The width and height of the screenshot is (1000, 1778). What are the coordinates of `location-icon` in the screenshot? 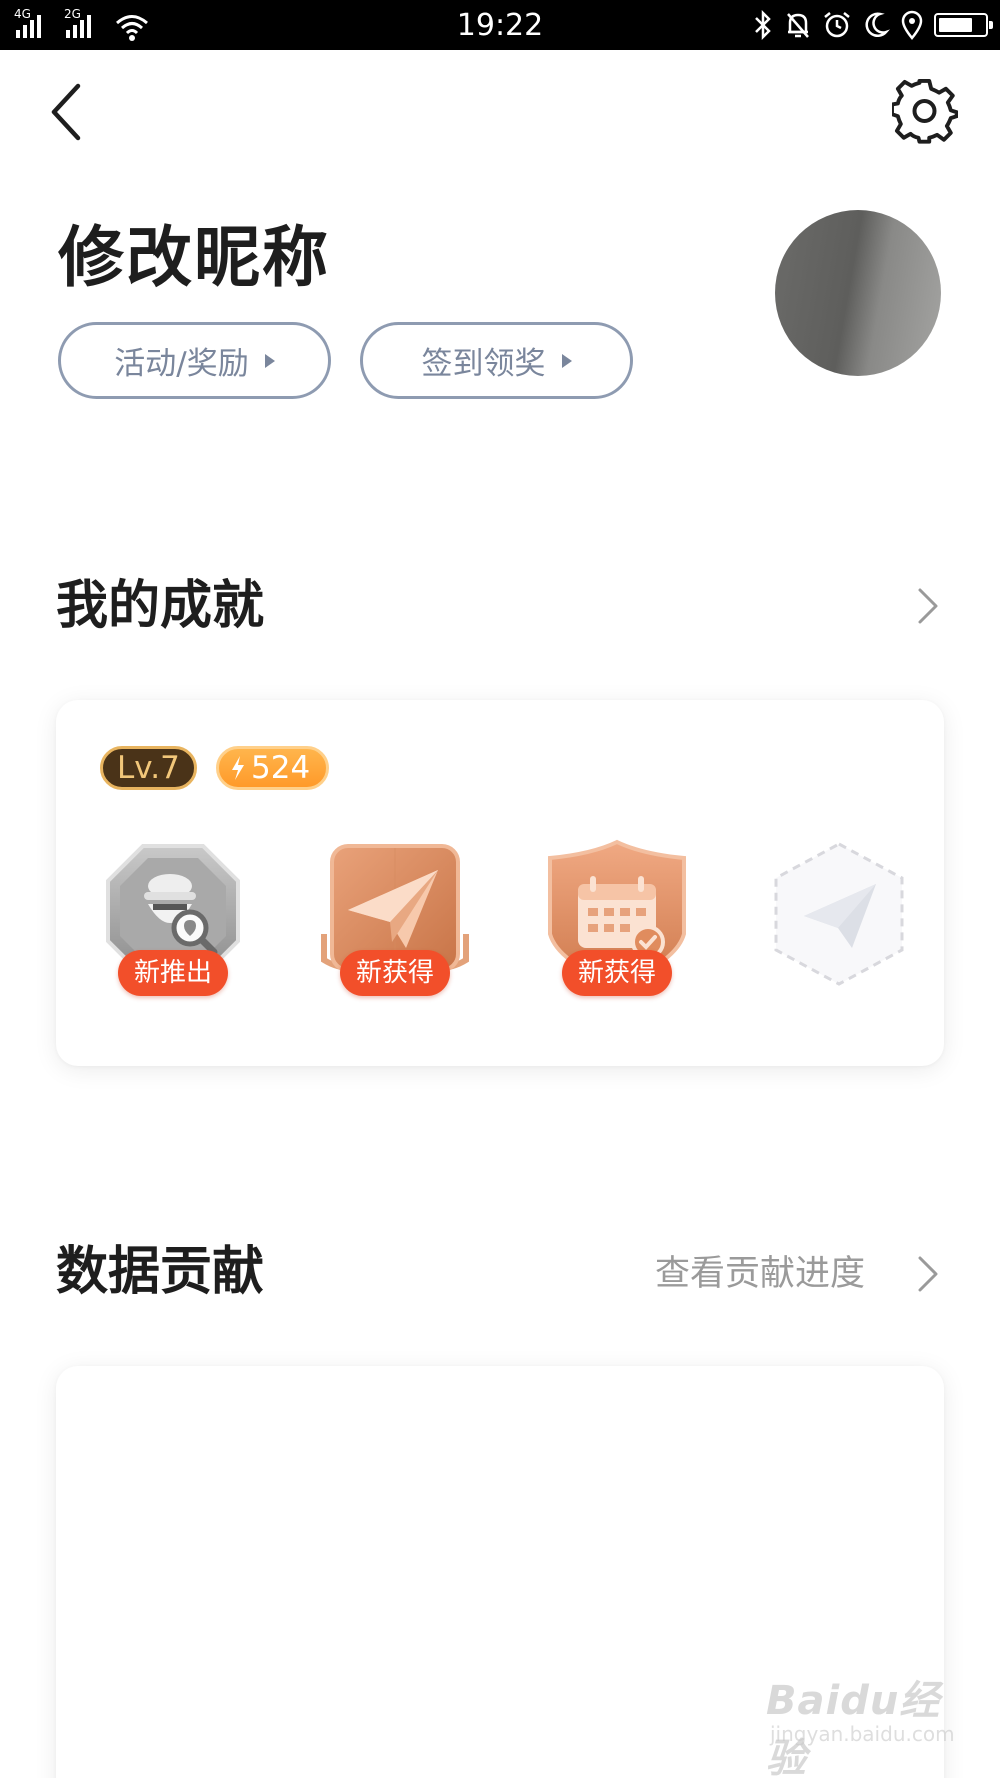 It's located at (912, 25).